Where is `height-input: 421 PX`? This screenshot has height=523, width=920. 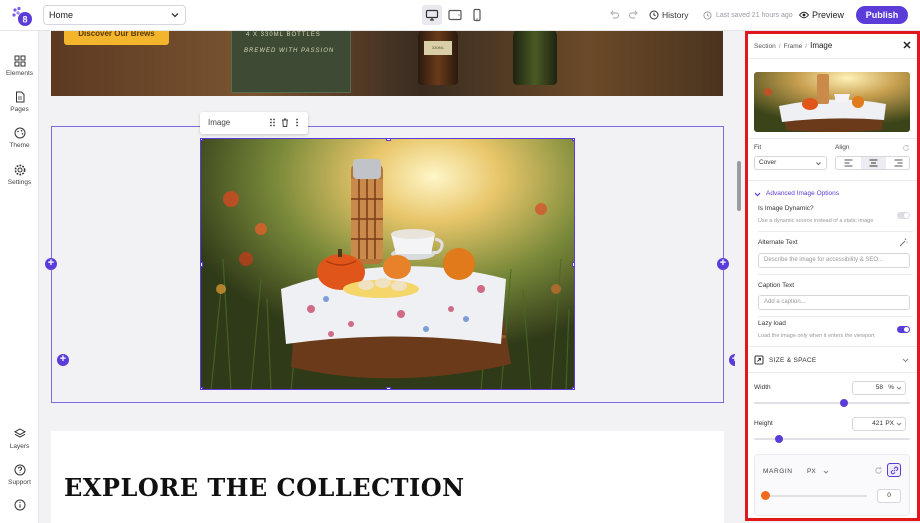
height-input: 421 PX is located at coordinates (879, 424).